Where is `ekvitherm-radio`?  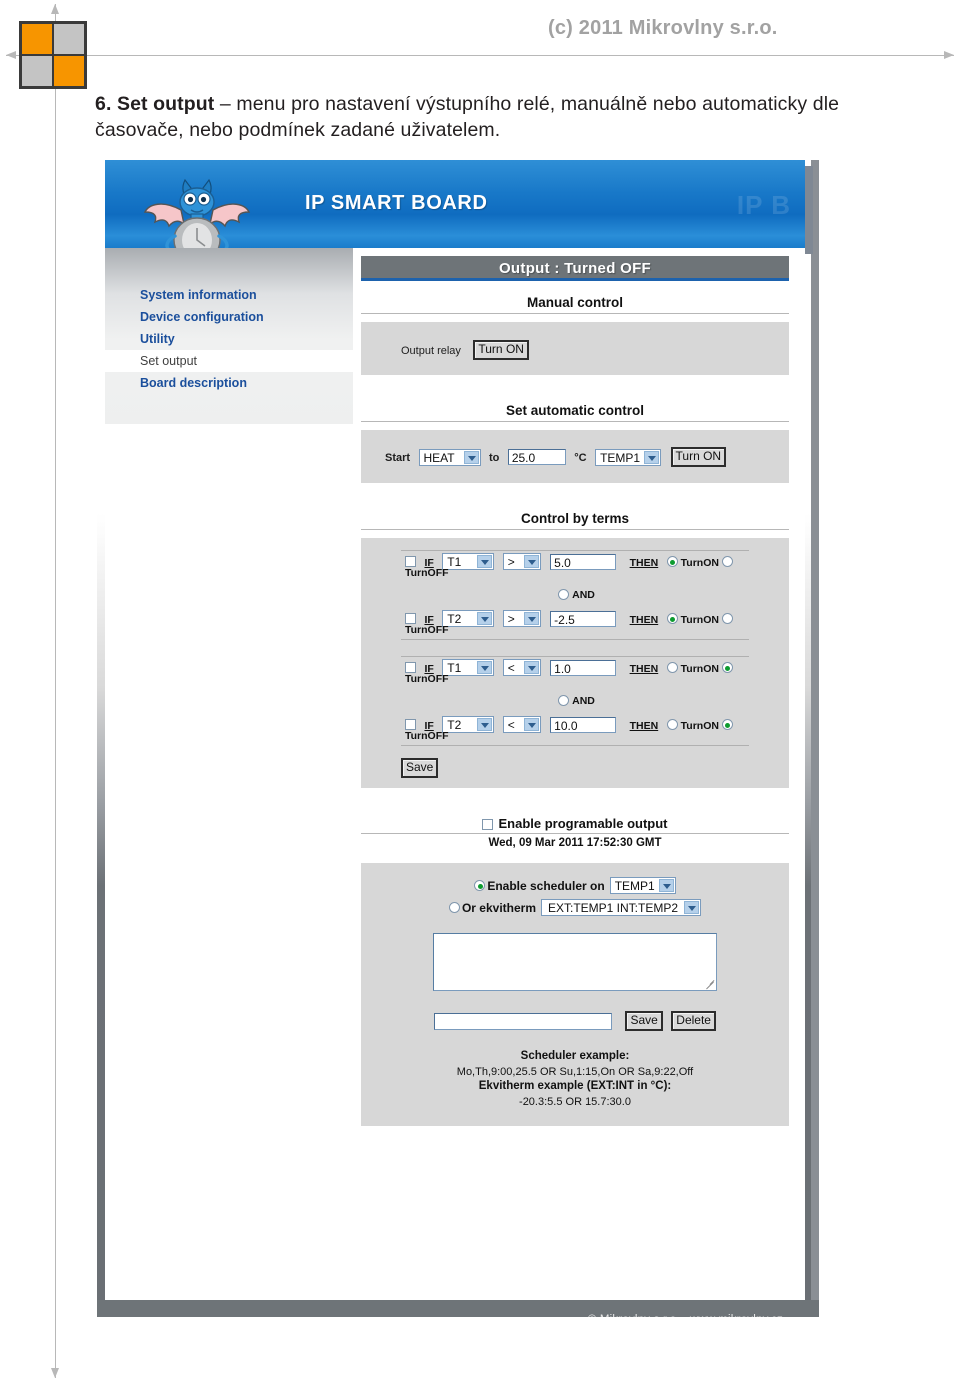
ekvitherm-radio is located at coordinates (454, 908).